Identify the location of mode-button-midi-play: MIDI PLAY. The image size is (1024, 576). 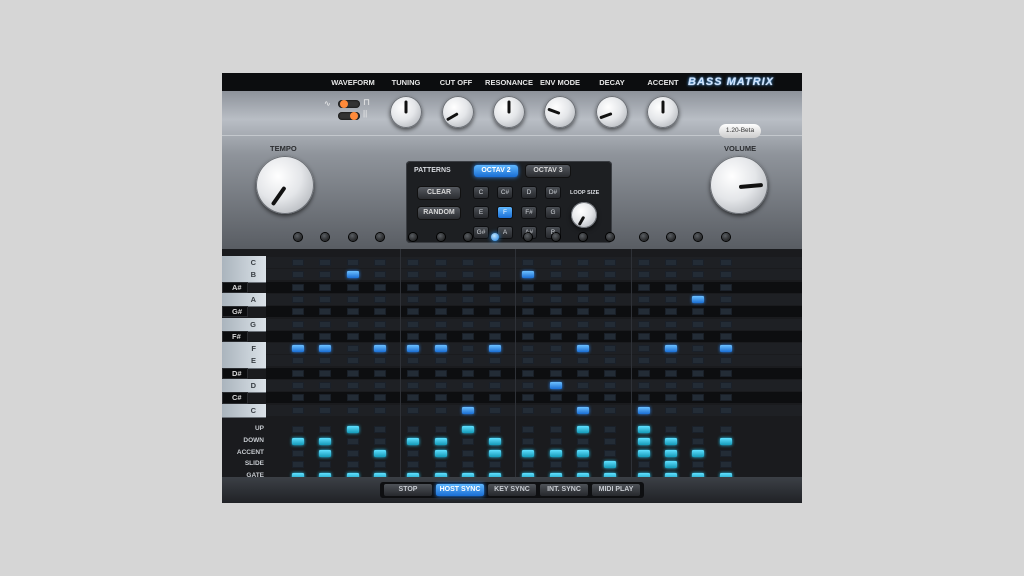
(616, 490).